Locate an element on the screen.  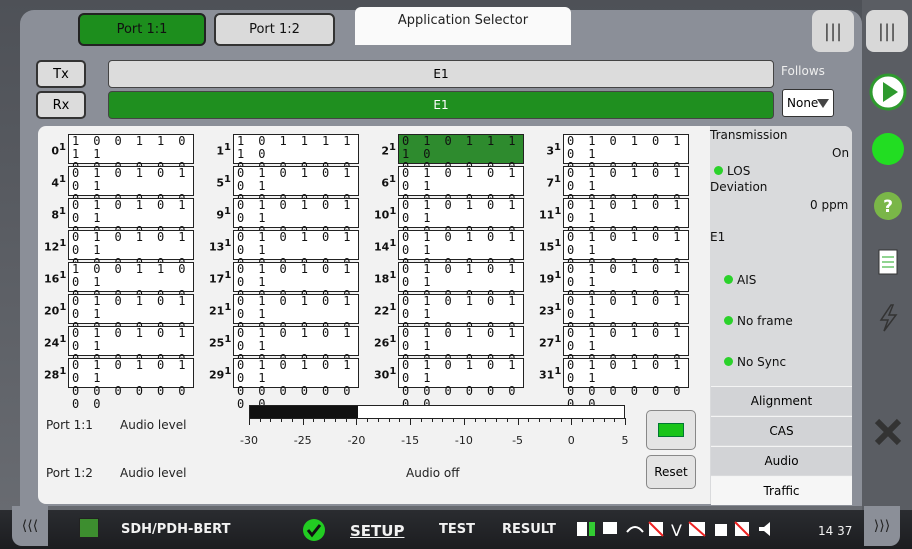
application-selector-tab: Application Selector is located at coordinates (463, 26).